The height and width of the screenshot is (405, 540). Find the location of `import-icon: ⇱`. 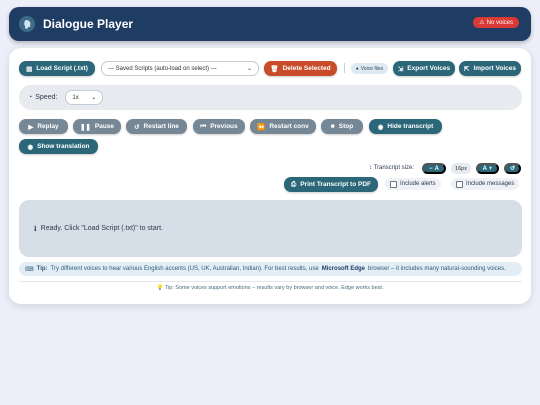

import-icon: ⇱ is located at coordinates (467, 69).